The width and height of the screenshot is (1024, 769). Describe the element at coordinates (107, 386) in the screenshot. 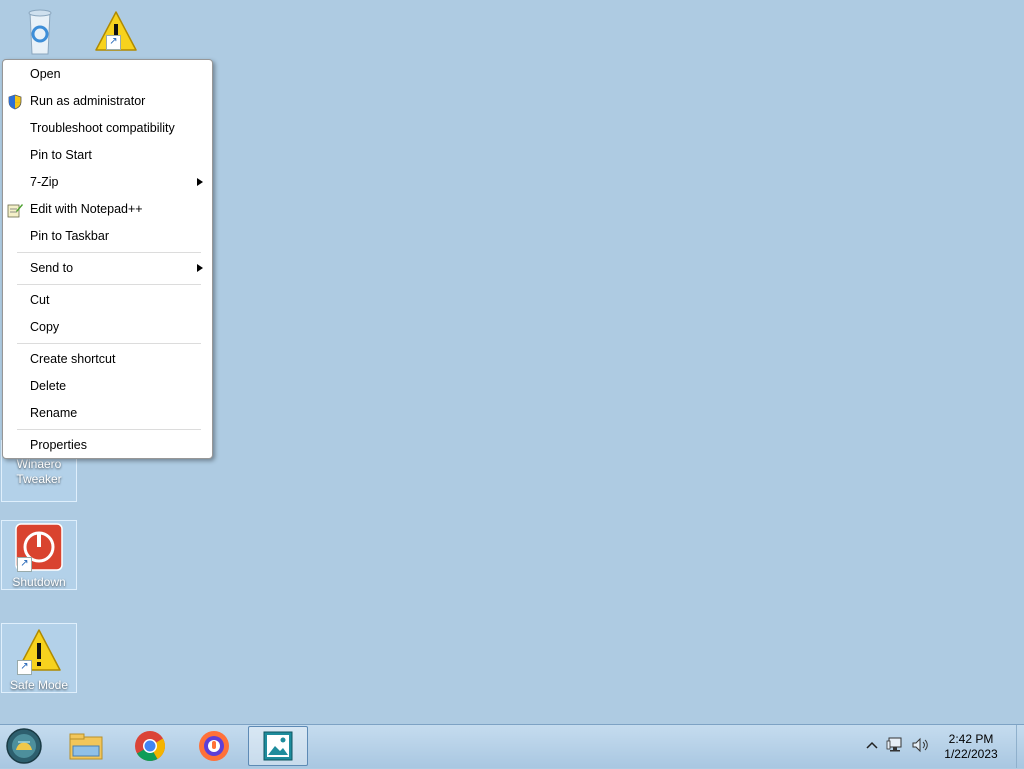

I see `menu-item-delete: Delete` at that location.